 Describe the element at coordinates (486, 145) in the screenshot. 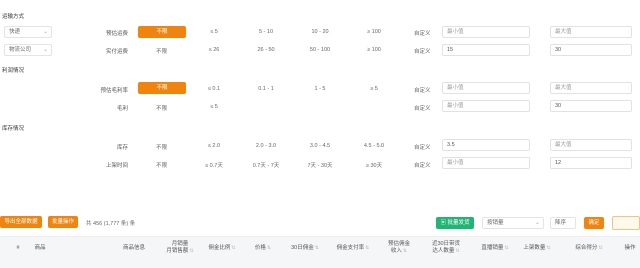

I see `min-input: 3.5` at that location.